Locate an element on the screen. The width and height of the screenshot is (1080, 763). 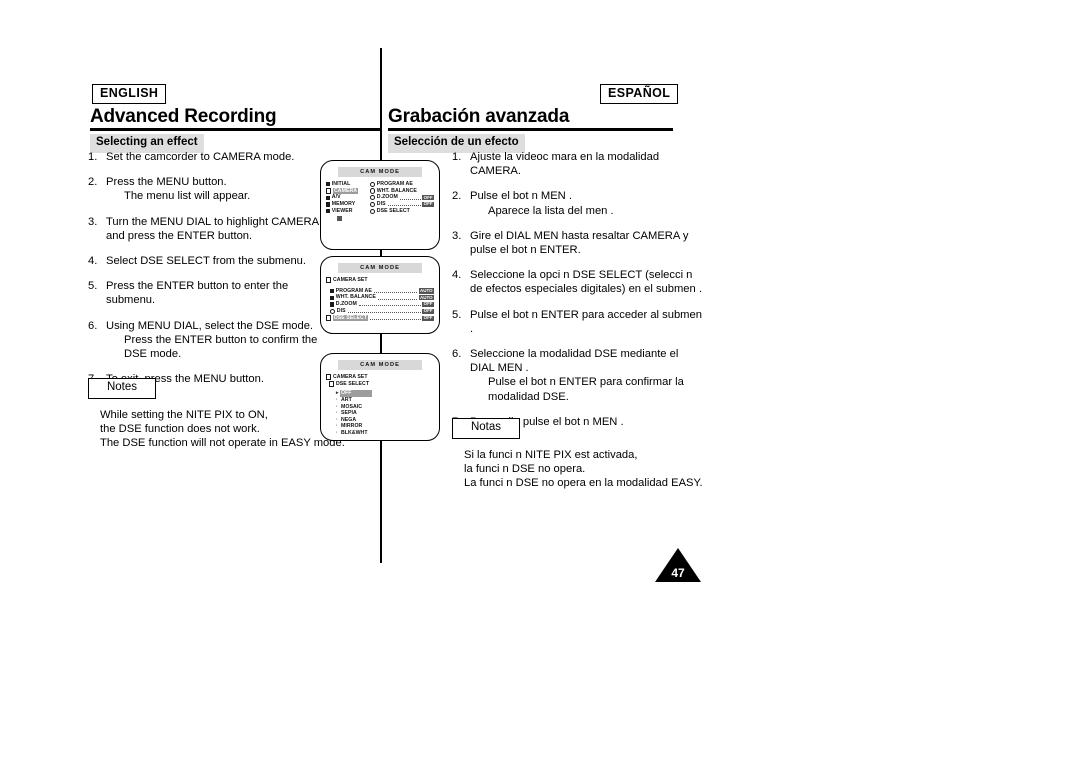
lcd-setting-label: DSE SELECT is located at coordinates (350, 318).